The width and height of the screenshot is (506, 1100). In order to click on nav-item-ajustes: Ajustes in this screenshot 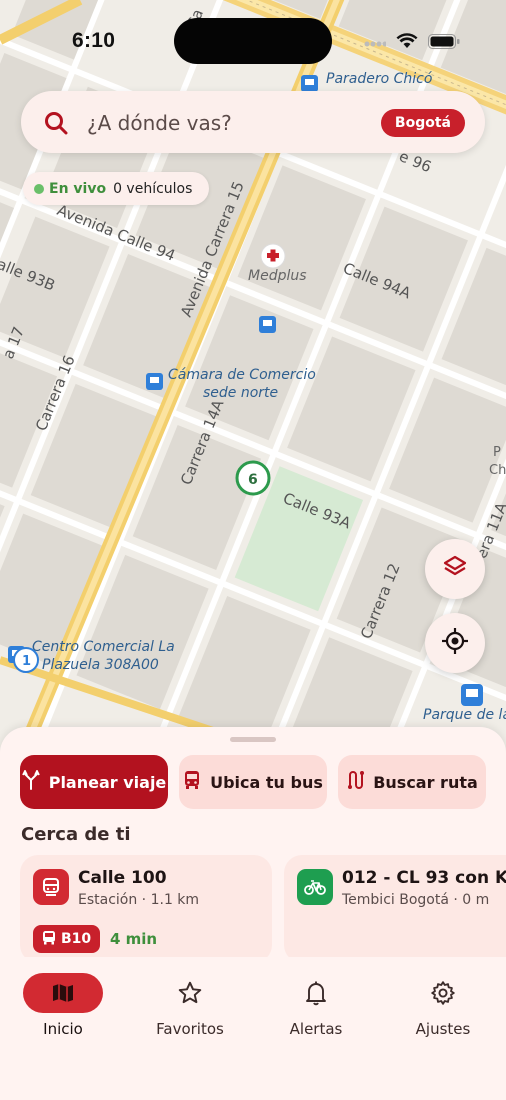, I will do `click(443, 1008)`.